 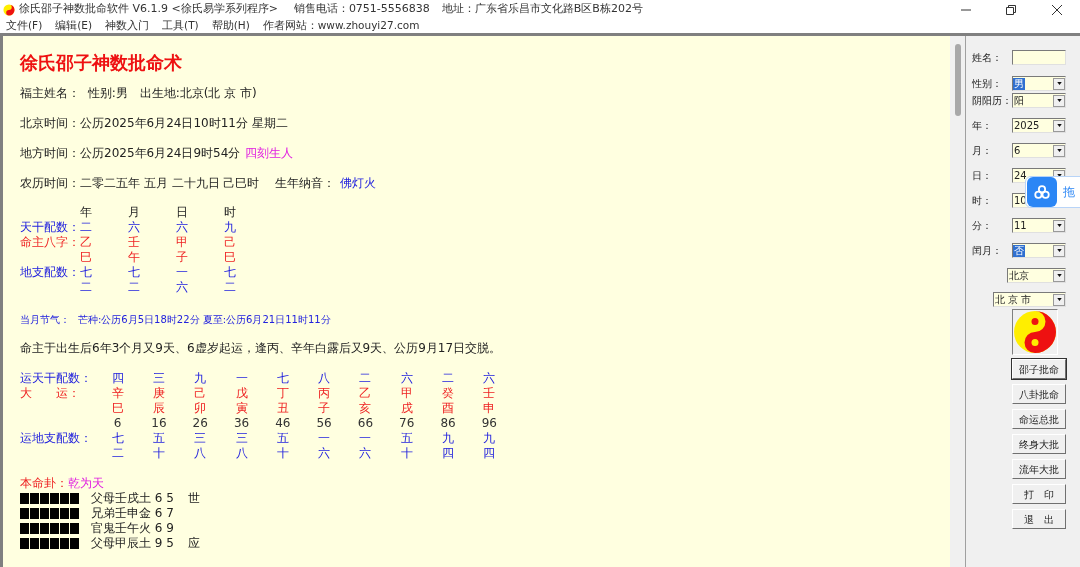 What do you see at coordinates (50, 393) in the screenshot?
I see `row-label: 大 运：` at bounding box center [50, 393].